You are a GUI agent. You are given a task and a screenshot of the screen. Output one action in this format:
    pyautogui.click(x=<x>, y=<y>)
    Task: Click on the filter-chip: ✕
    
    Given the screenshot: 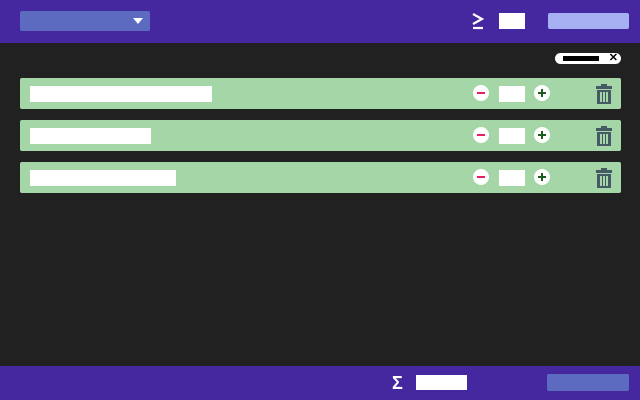 What is the action you would take?
    pyautogui.click(x=588, y=58)
    